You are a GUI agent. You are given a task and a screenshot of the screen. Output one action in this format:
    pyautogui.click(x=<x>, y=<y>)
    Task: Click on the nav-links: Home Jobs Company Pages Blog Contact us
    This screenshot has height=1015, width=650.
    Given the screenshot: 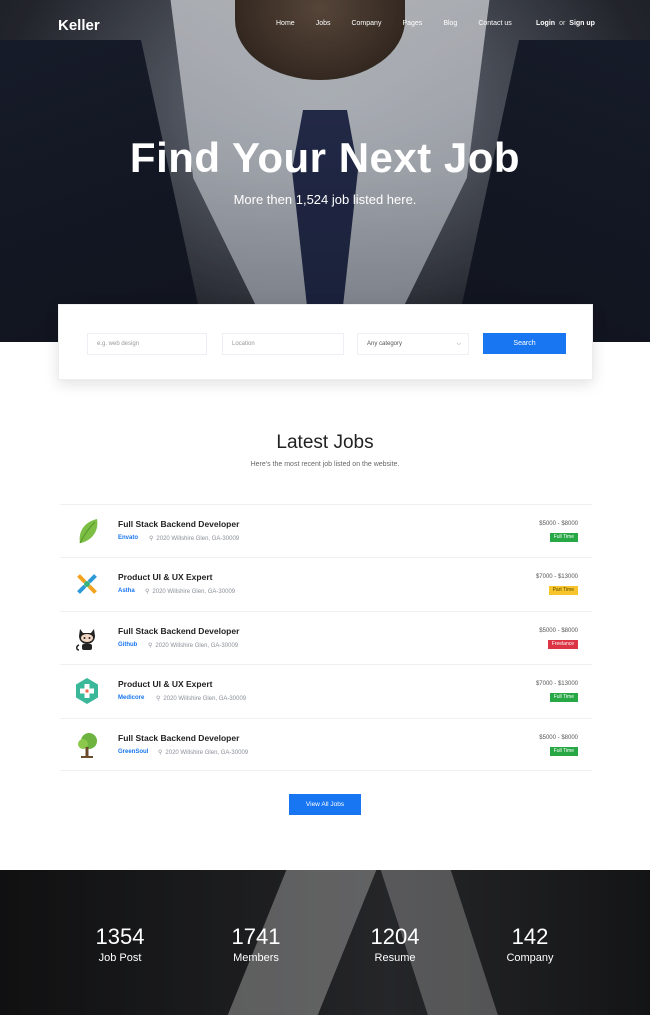 What is the action you would take?
    pyautogui.click(x=404, y=23)
    